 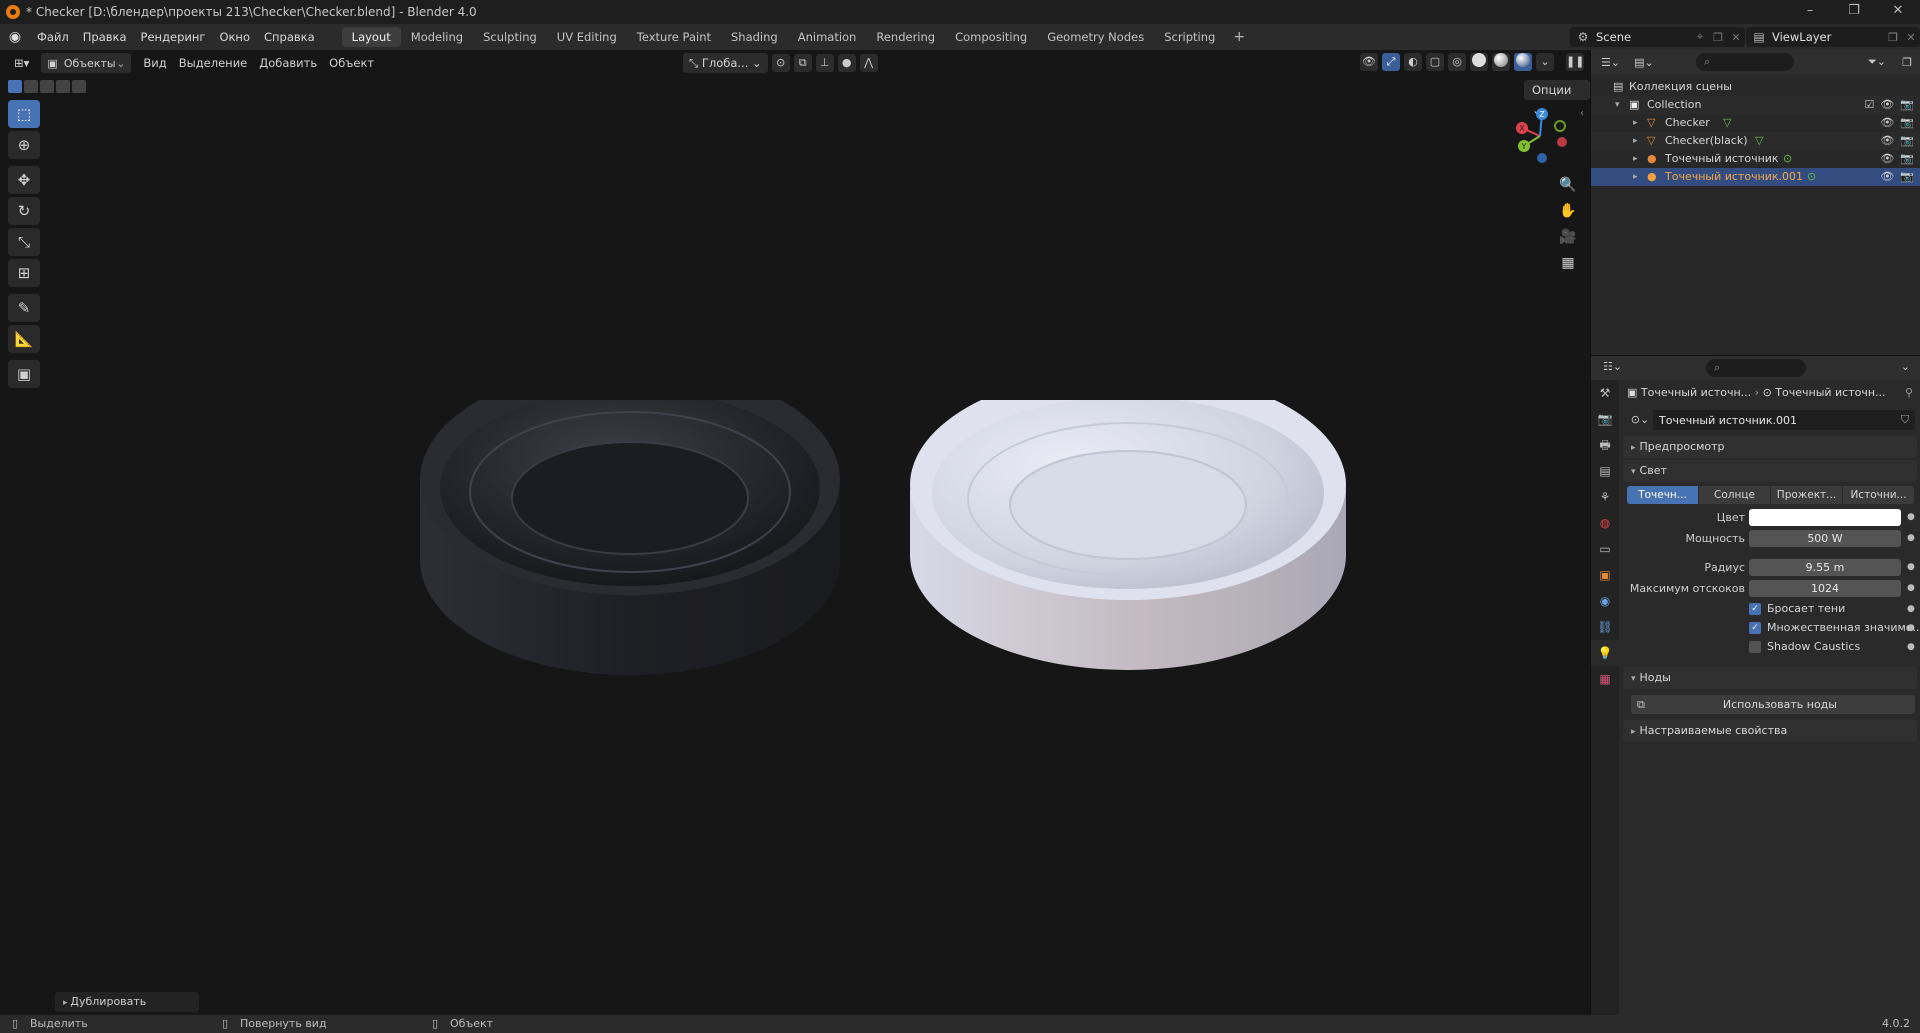 I want to click on datablock-name: Точечный источник.001, so click(x=1774, y=420).